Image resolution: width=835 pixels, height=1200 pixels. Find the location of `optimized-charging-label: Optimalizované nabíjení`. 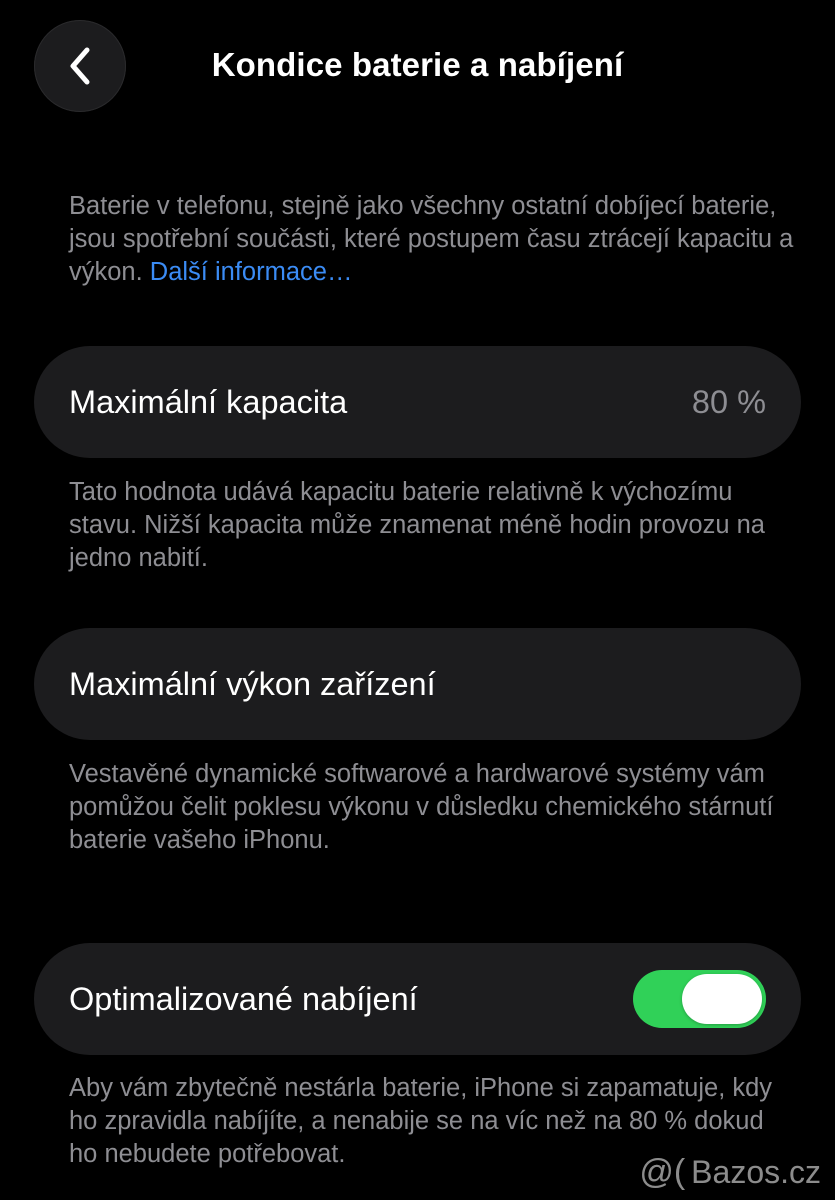

optimized-charging-label: Optimalizované nabíjení is located at coordinates (243, 998).